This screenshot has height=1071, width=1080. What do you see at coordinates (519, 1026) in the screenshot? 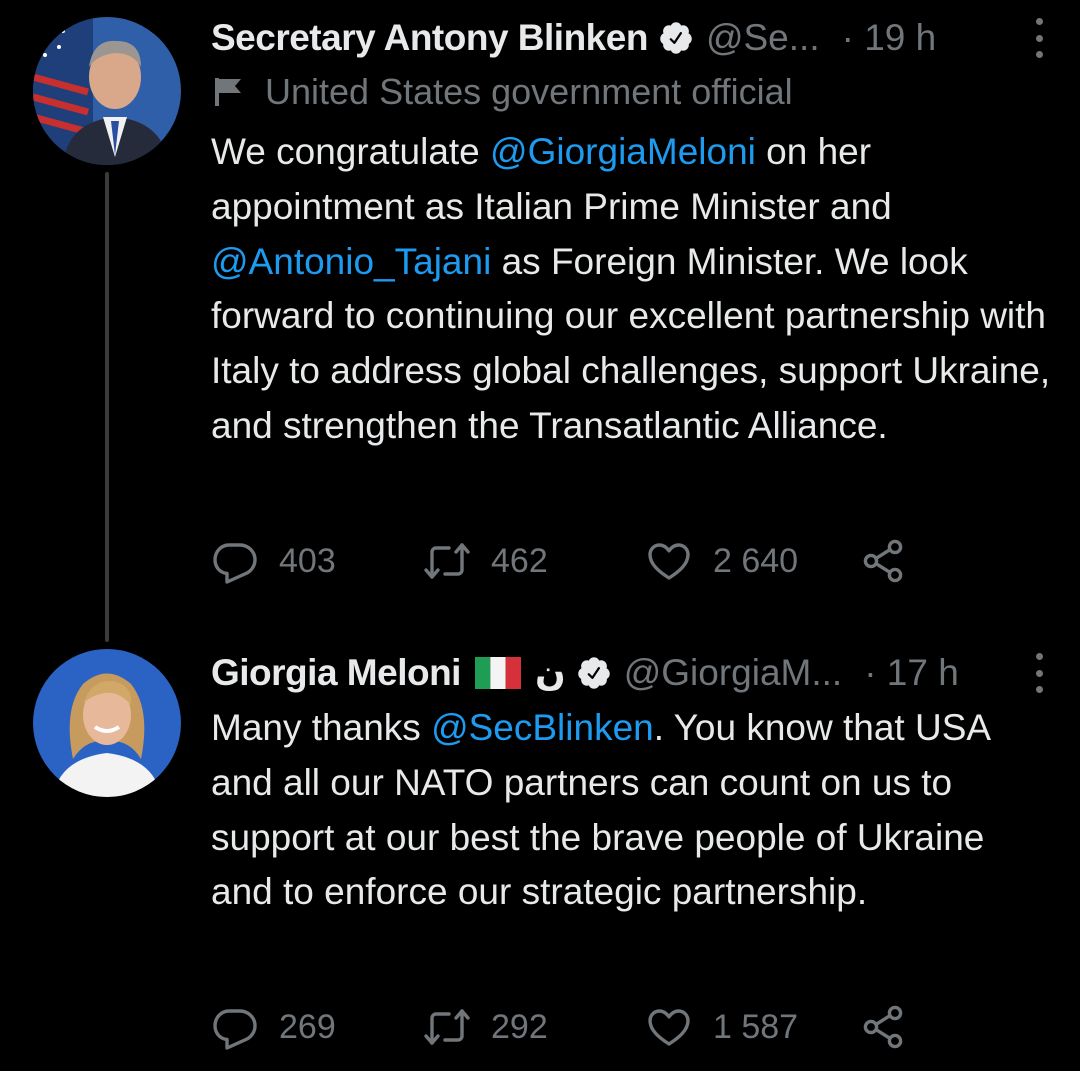
I see `retweet-count: 292` at bounding box center [519, 1026].